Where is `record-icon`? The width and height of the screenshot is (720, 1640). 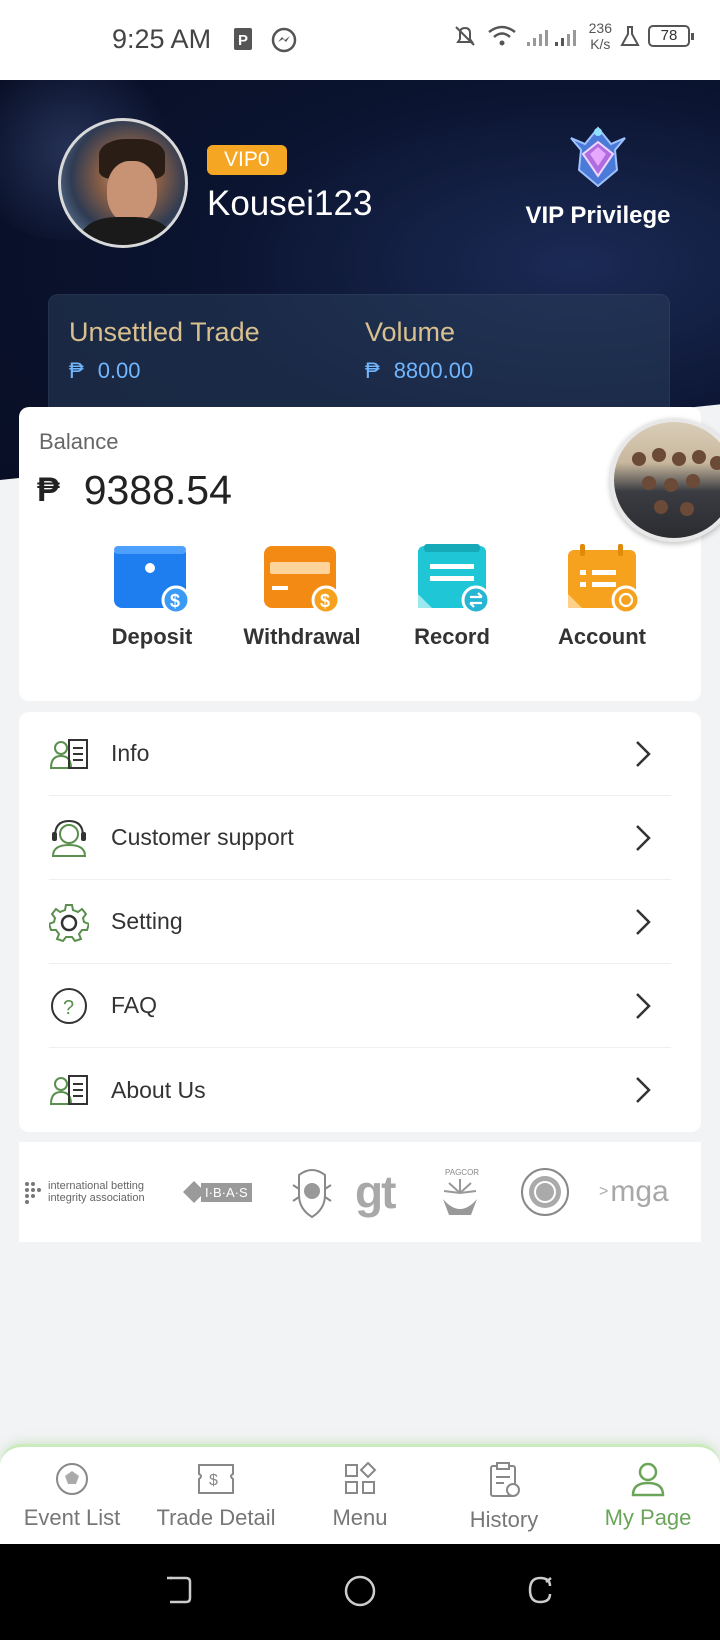 record-icon is located at coordinates (454, 579).